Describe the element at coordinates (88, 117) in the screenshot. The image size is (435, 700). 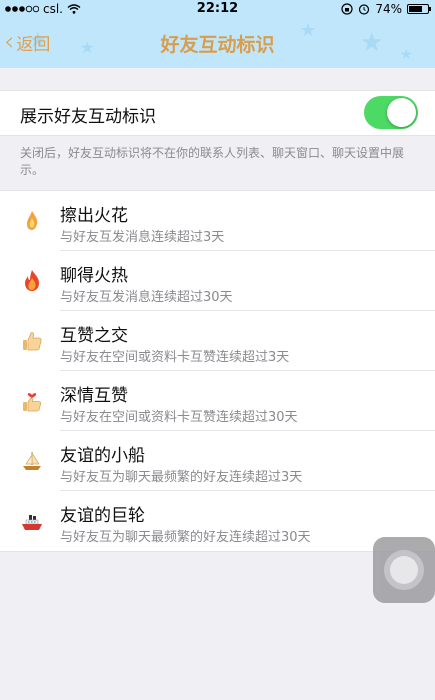
I see `show-badges-label: 展示好友互动标识` at that location.